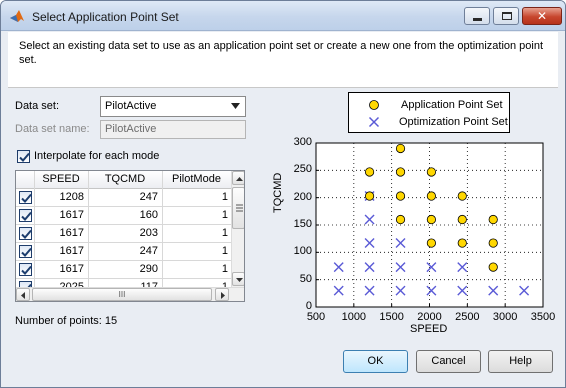 This screenshot has height=388, width=566. Describe the element at coordinates (429, 329) in the screenshot. I see `x-axis-label: SPEED` at that location.